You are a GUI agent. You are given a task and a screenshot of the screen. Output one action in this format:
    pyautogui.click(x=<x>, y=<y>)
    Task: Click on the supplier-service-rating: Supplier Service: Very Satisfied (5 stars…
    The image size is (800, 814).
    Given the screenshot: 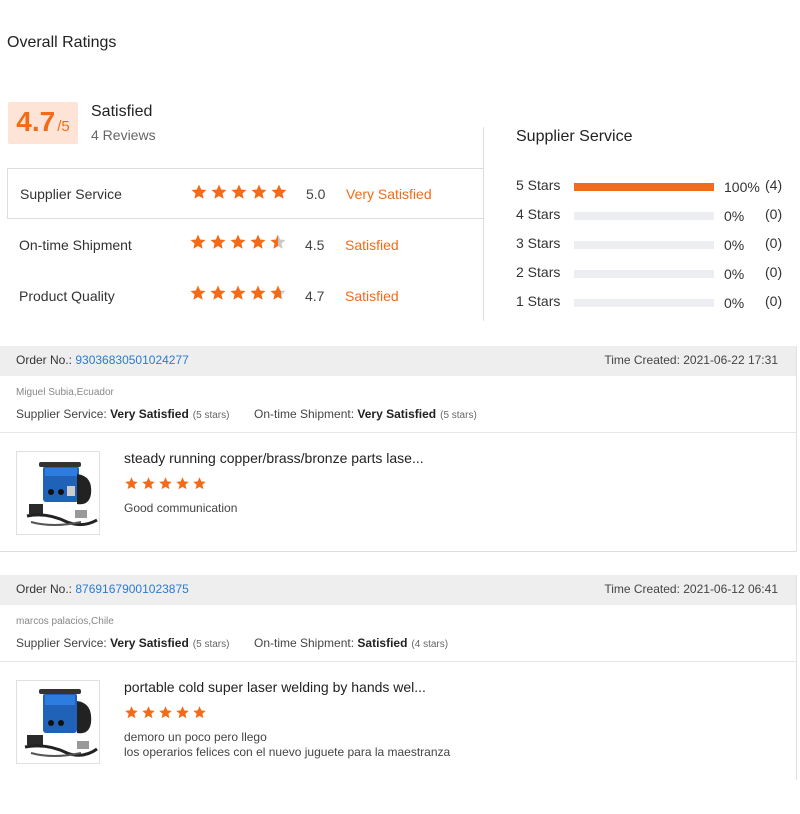 What is the action you would take?
    pyautogui.click(x=122, y=643)
    